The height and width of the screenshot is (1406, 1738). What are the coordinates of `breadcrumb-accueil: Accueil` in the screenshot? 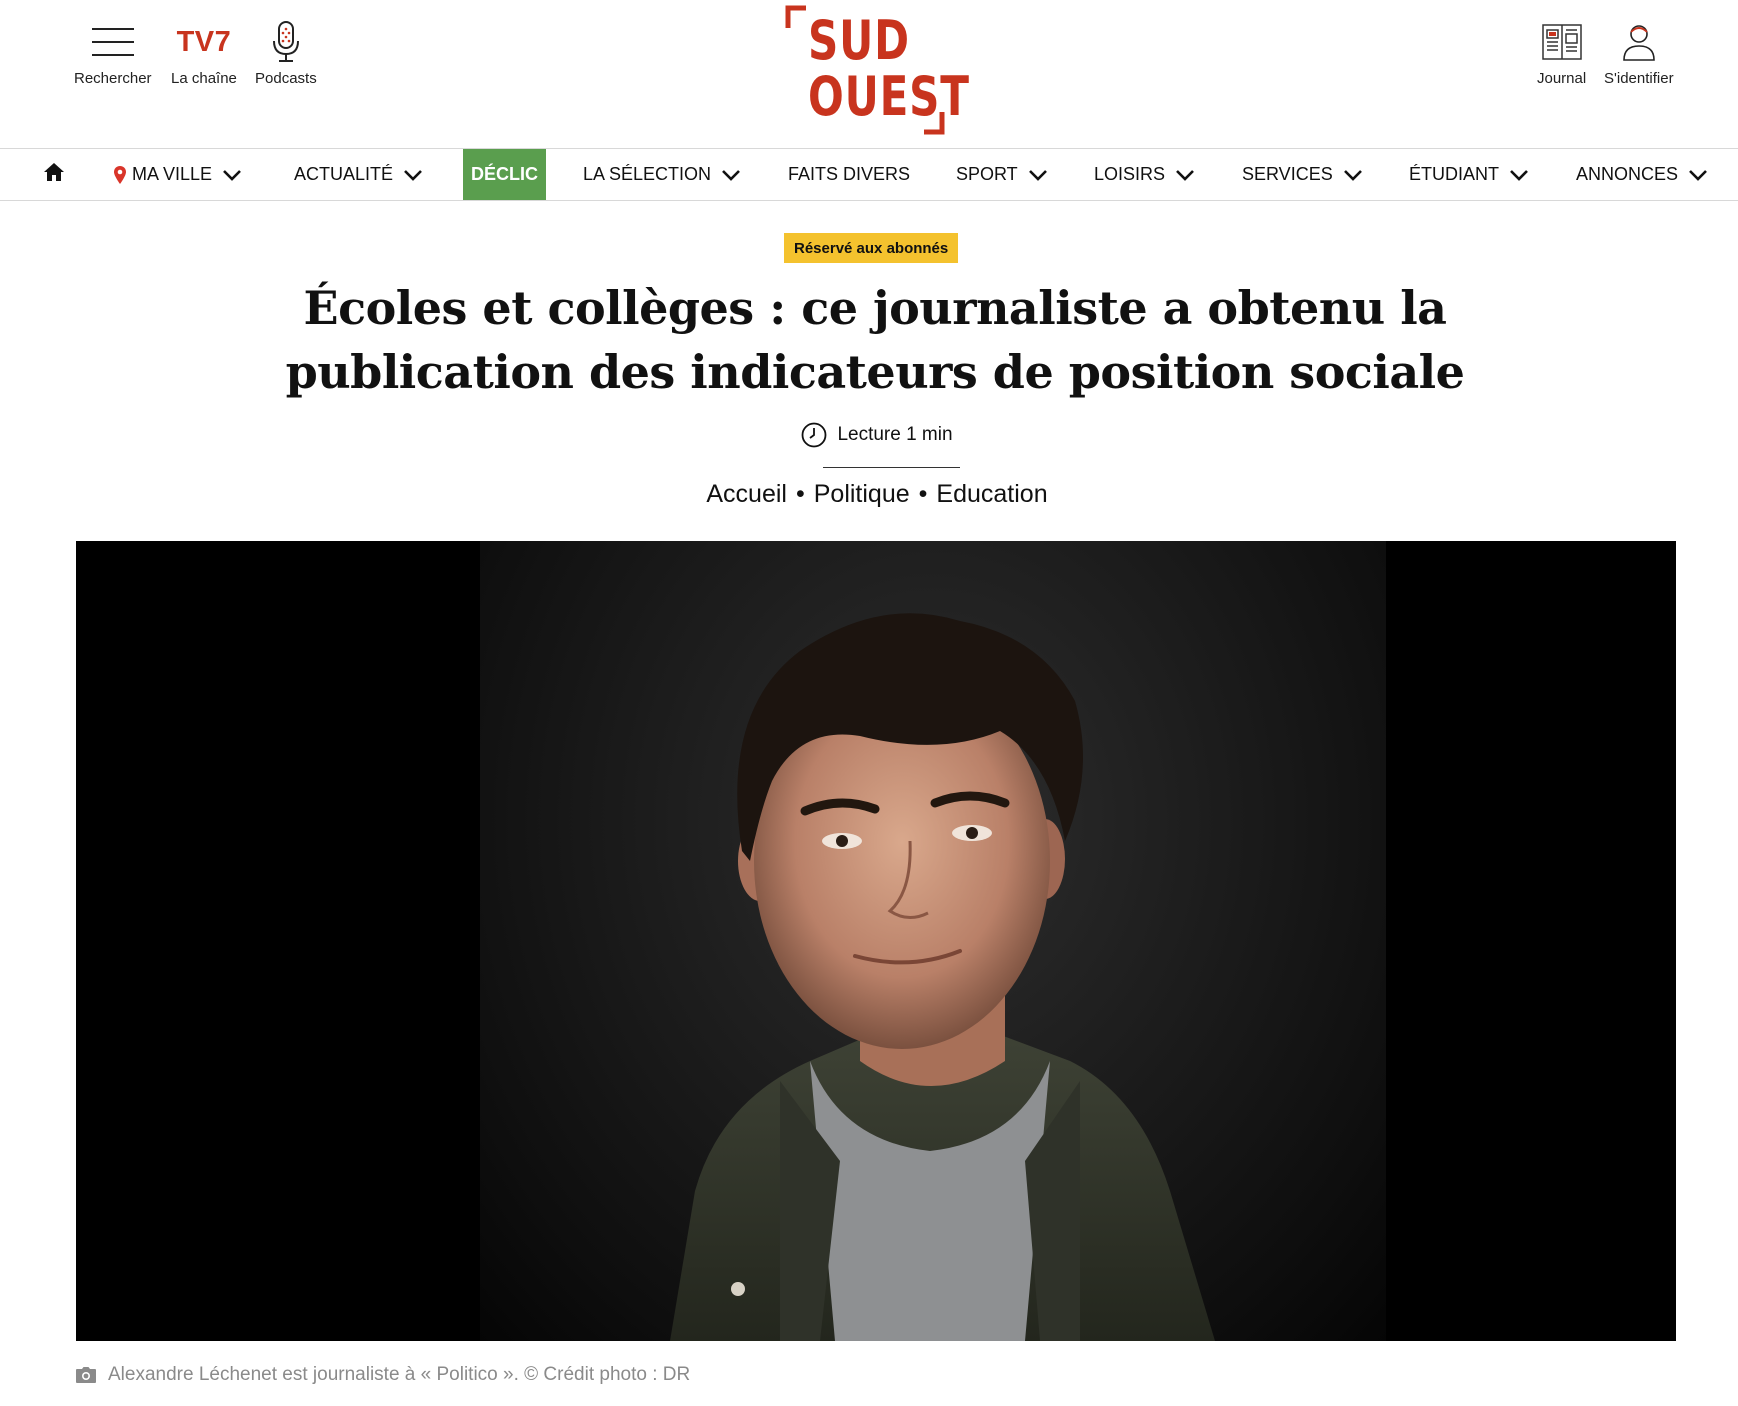 It's located at (746, 494).